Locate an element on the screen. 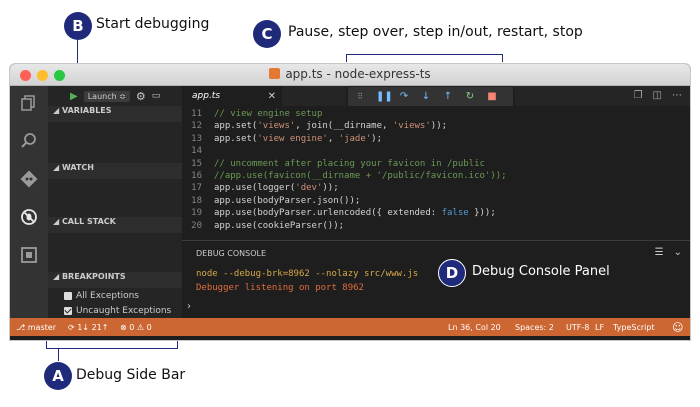 The width and height of the screenshot is (700, 407). step-over-icon: ↷ is located at coordinates (404, 97).